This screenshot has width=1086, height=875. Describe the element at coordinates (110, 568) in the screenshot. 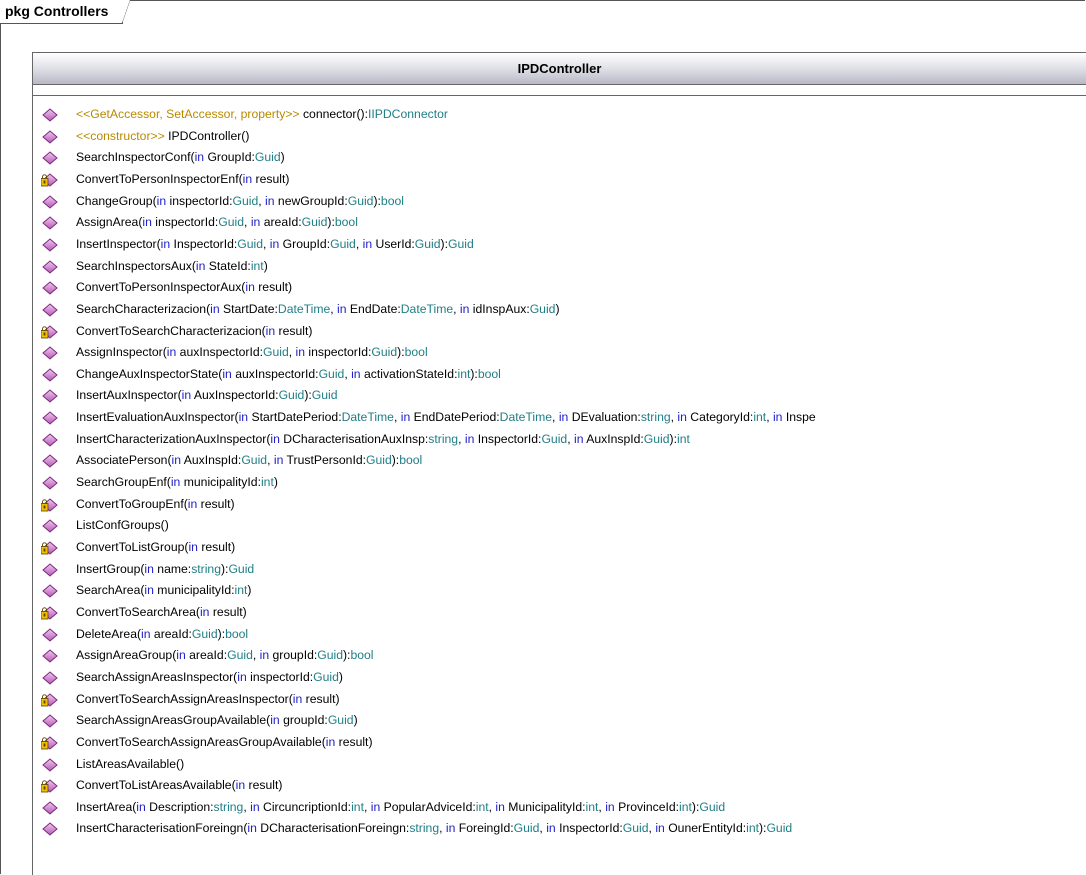

I see `signature-part: InsertGroup(` at that location.